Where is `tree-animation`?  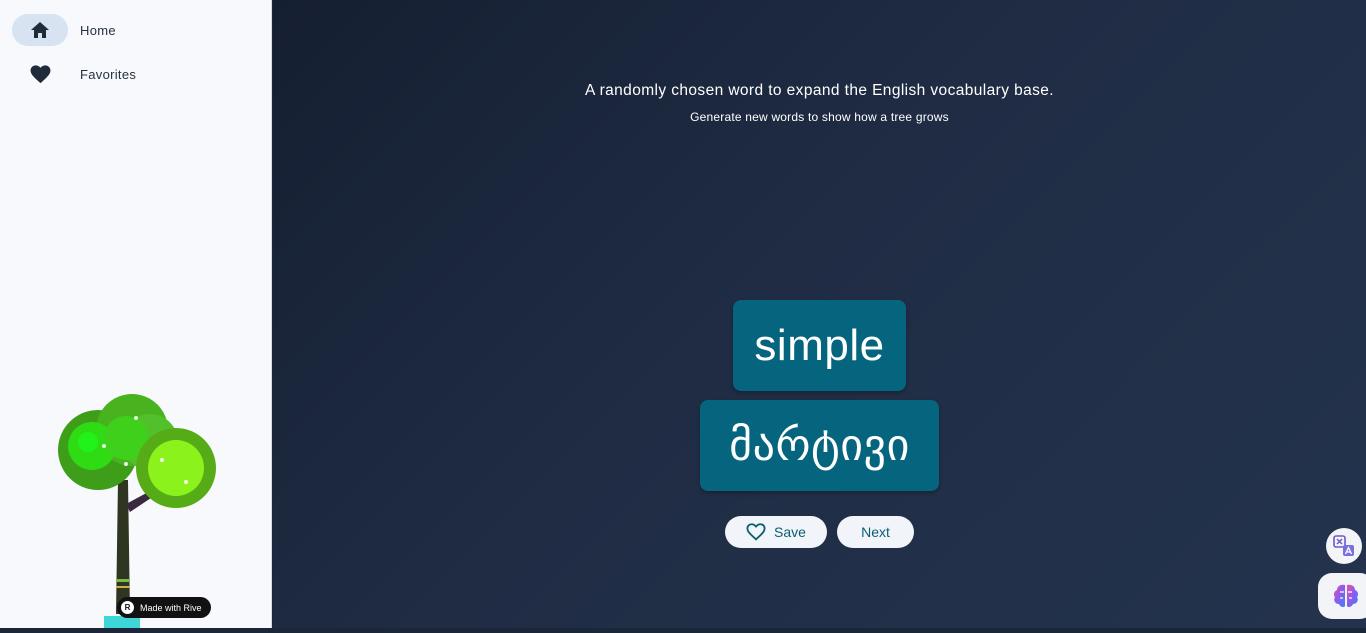 tree-animation is located at coordinates (137, 506).